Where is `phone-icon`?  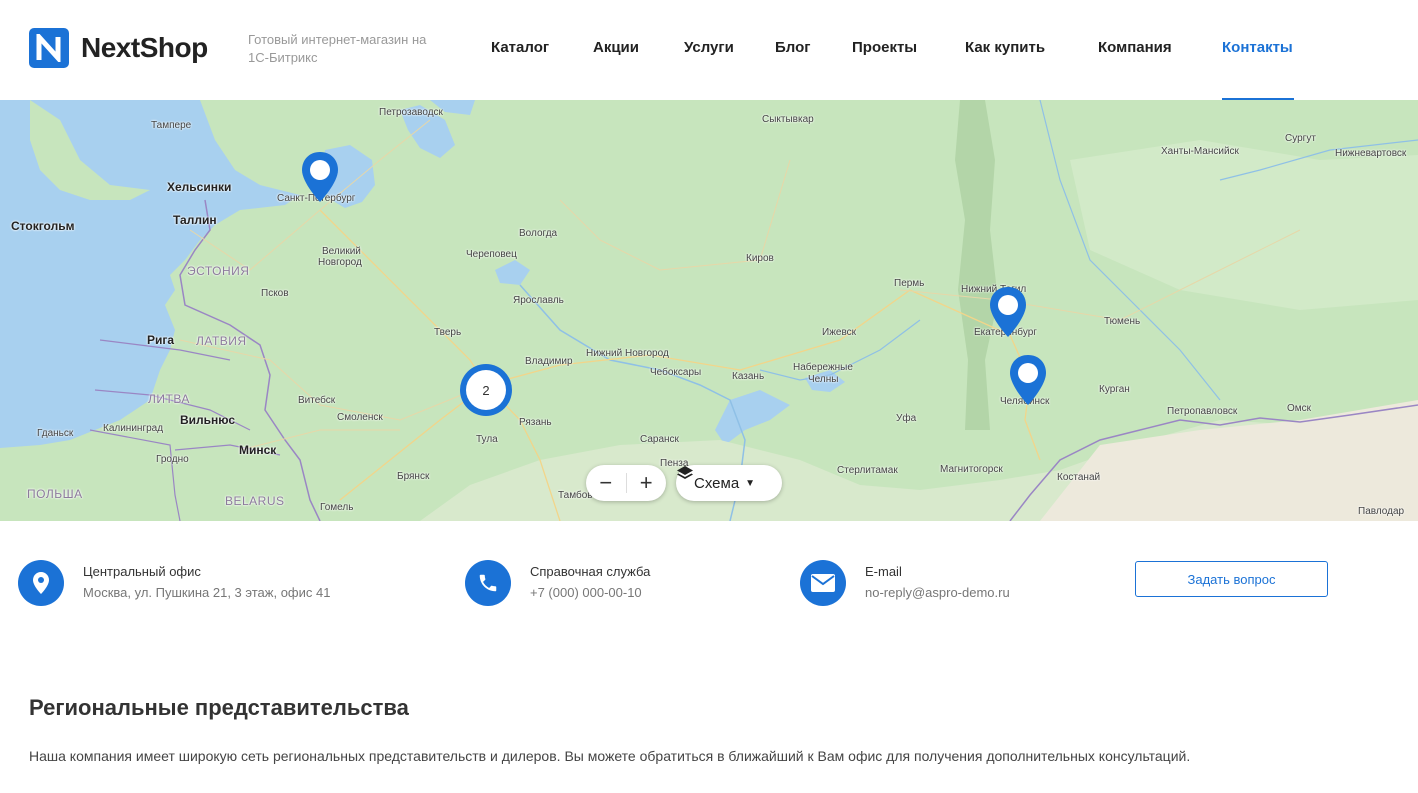 phone-icon is located at coordinates (488, 583).